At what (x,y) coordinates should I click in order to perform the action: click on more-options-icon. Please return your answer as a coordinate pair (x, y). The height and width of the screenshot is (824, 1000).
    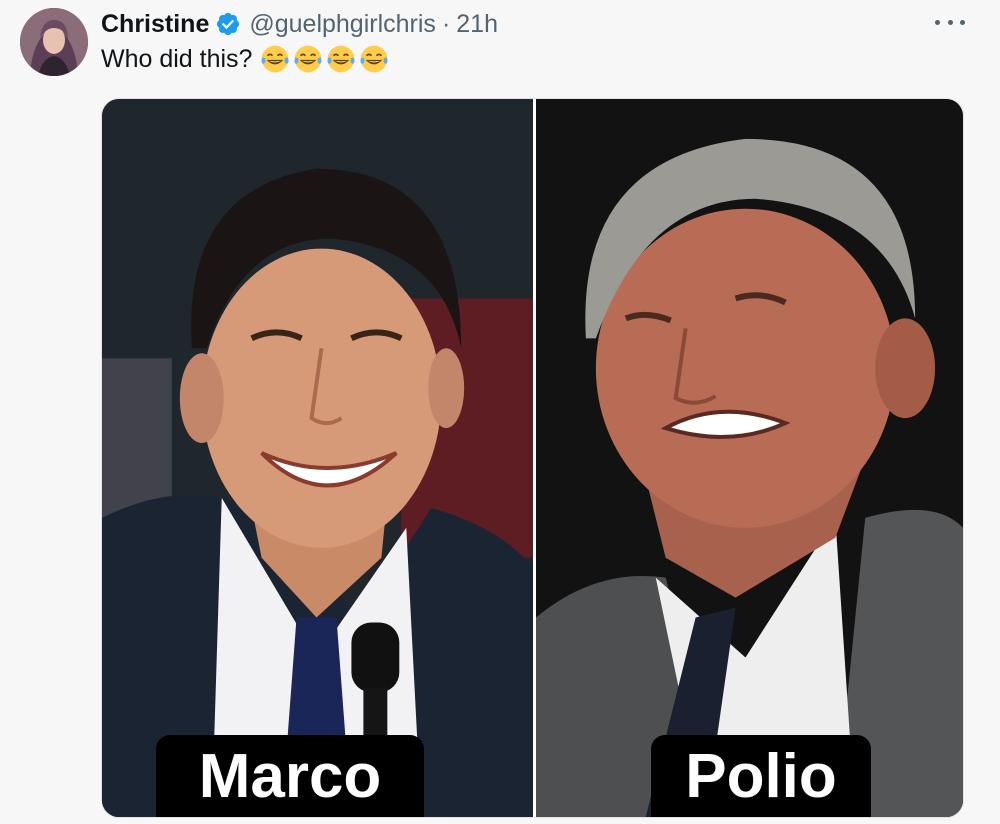
    Looking at the image, I should click on (950, 22).